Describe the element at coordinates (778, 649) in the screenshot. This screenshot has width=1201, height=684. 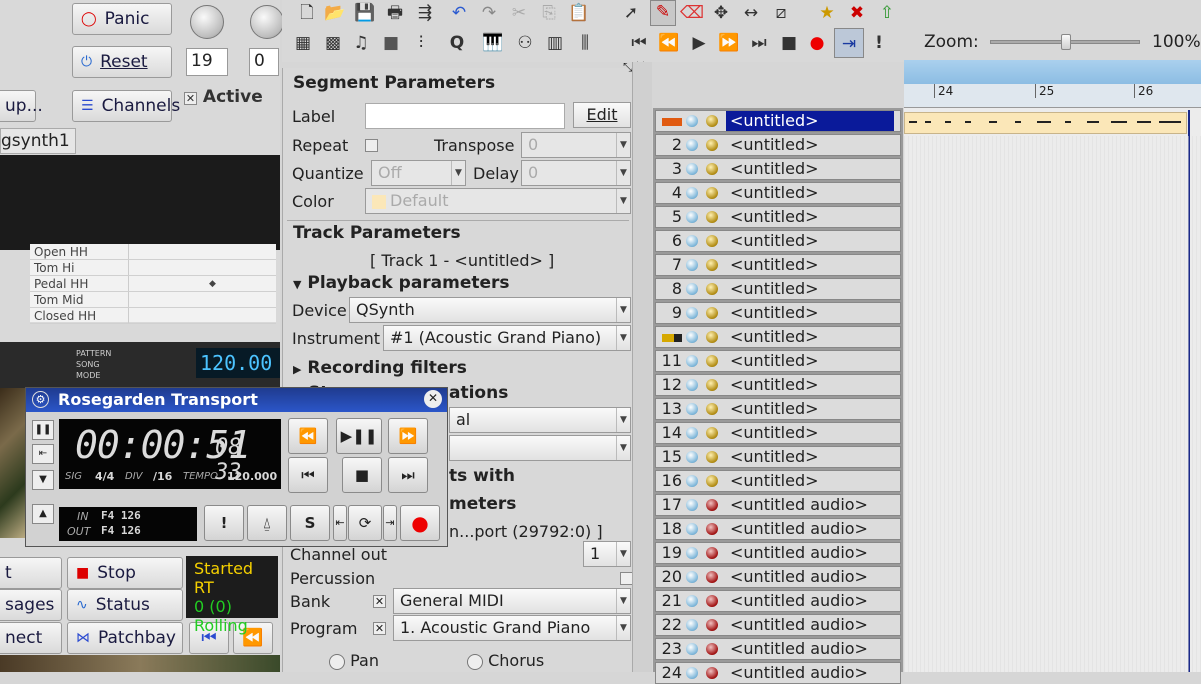
I see `track-row: 23 <untitled audio>` at that location.